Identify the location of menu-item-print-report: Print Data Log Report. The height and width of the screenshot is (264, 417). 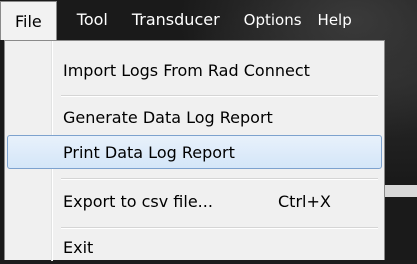
(194, 152).